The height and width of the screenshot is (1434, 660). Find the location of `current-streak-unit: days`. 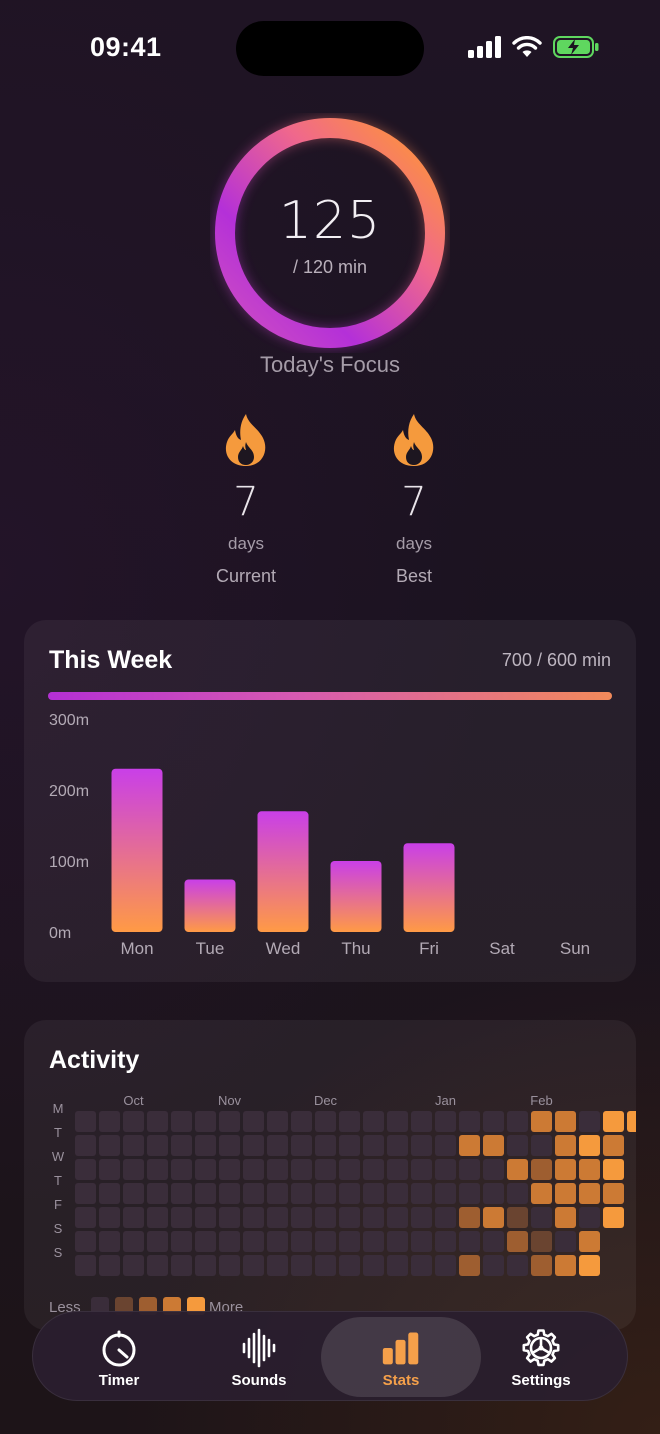

current-streak-unit: days is located at coordinates (246, 543).